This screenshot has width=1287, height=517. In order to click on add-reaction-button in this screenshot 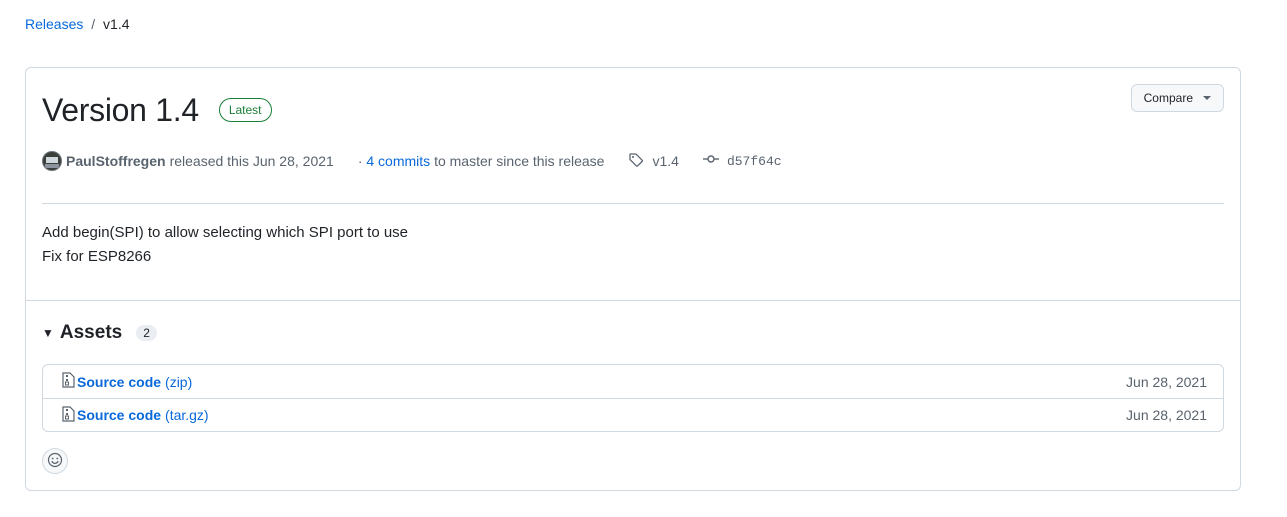, I will do `click(55, 461)`.